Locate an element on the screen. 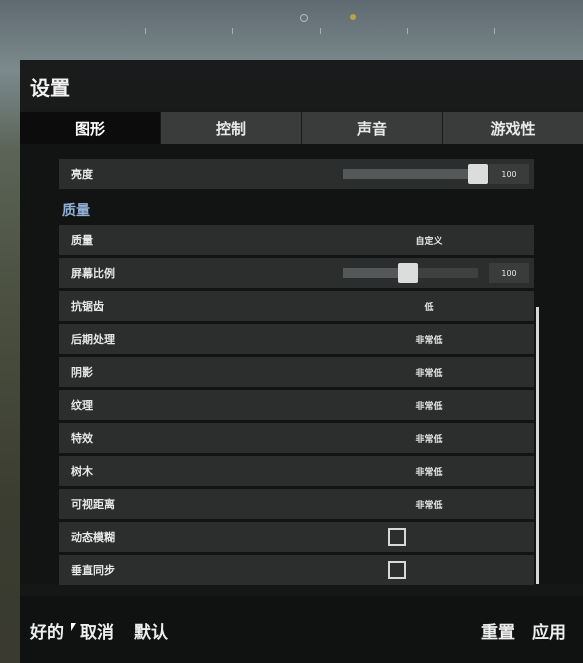 This screenshot has width=583, height=663. section-heading-quality: 质量 is located at coordinates (76, 211).